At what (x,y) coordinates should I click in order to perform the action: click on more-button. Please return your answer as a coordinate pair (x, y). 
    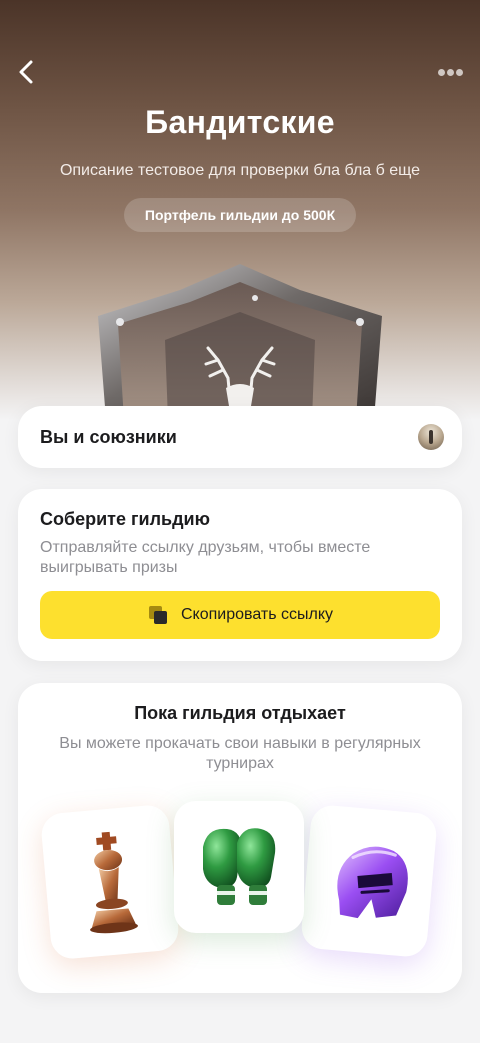
    Looking at the image, I should click on (450, 72).